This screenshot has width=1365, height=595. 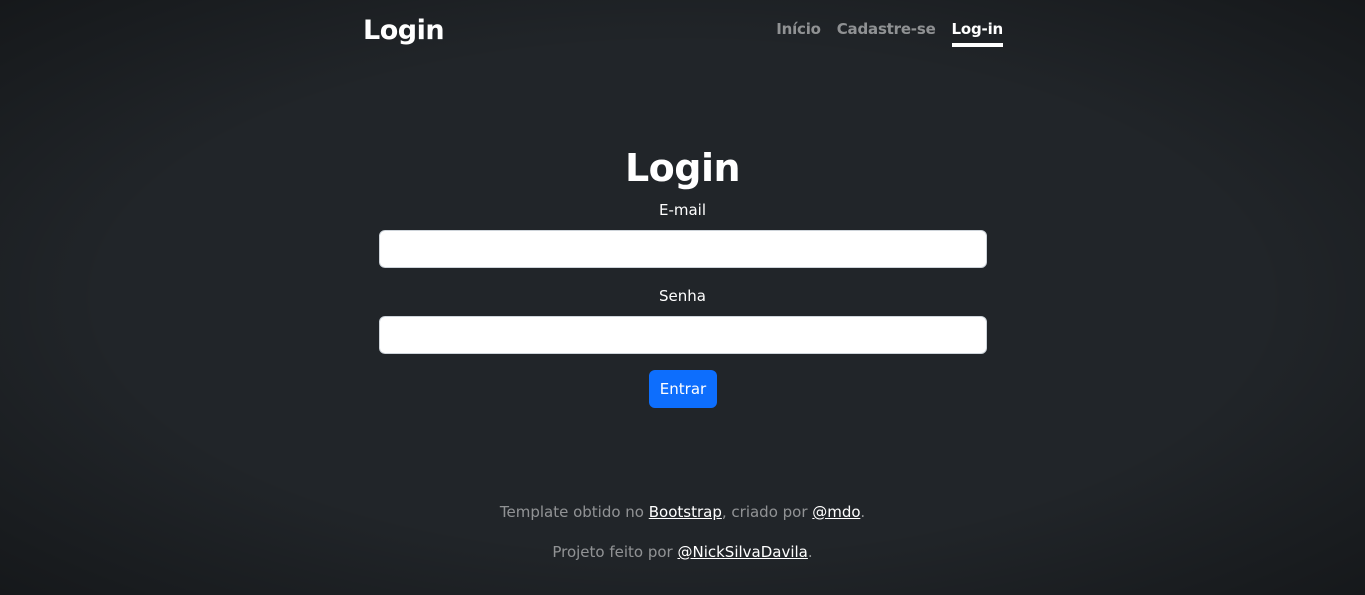 I want to click on password-input, so click(x=683, y=335).